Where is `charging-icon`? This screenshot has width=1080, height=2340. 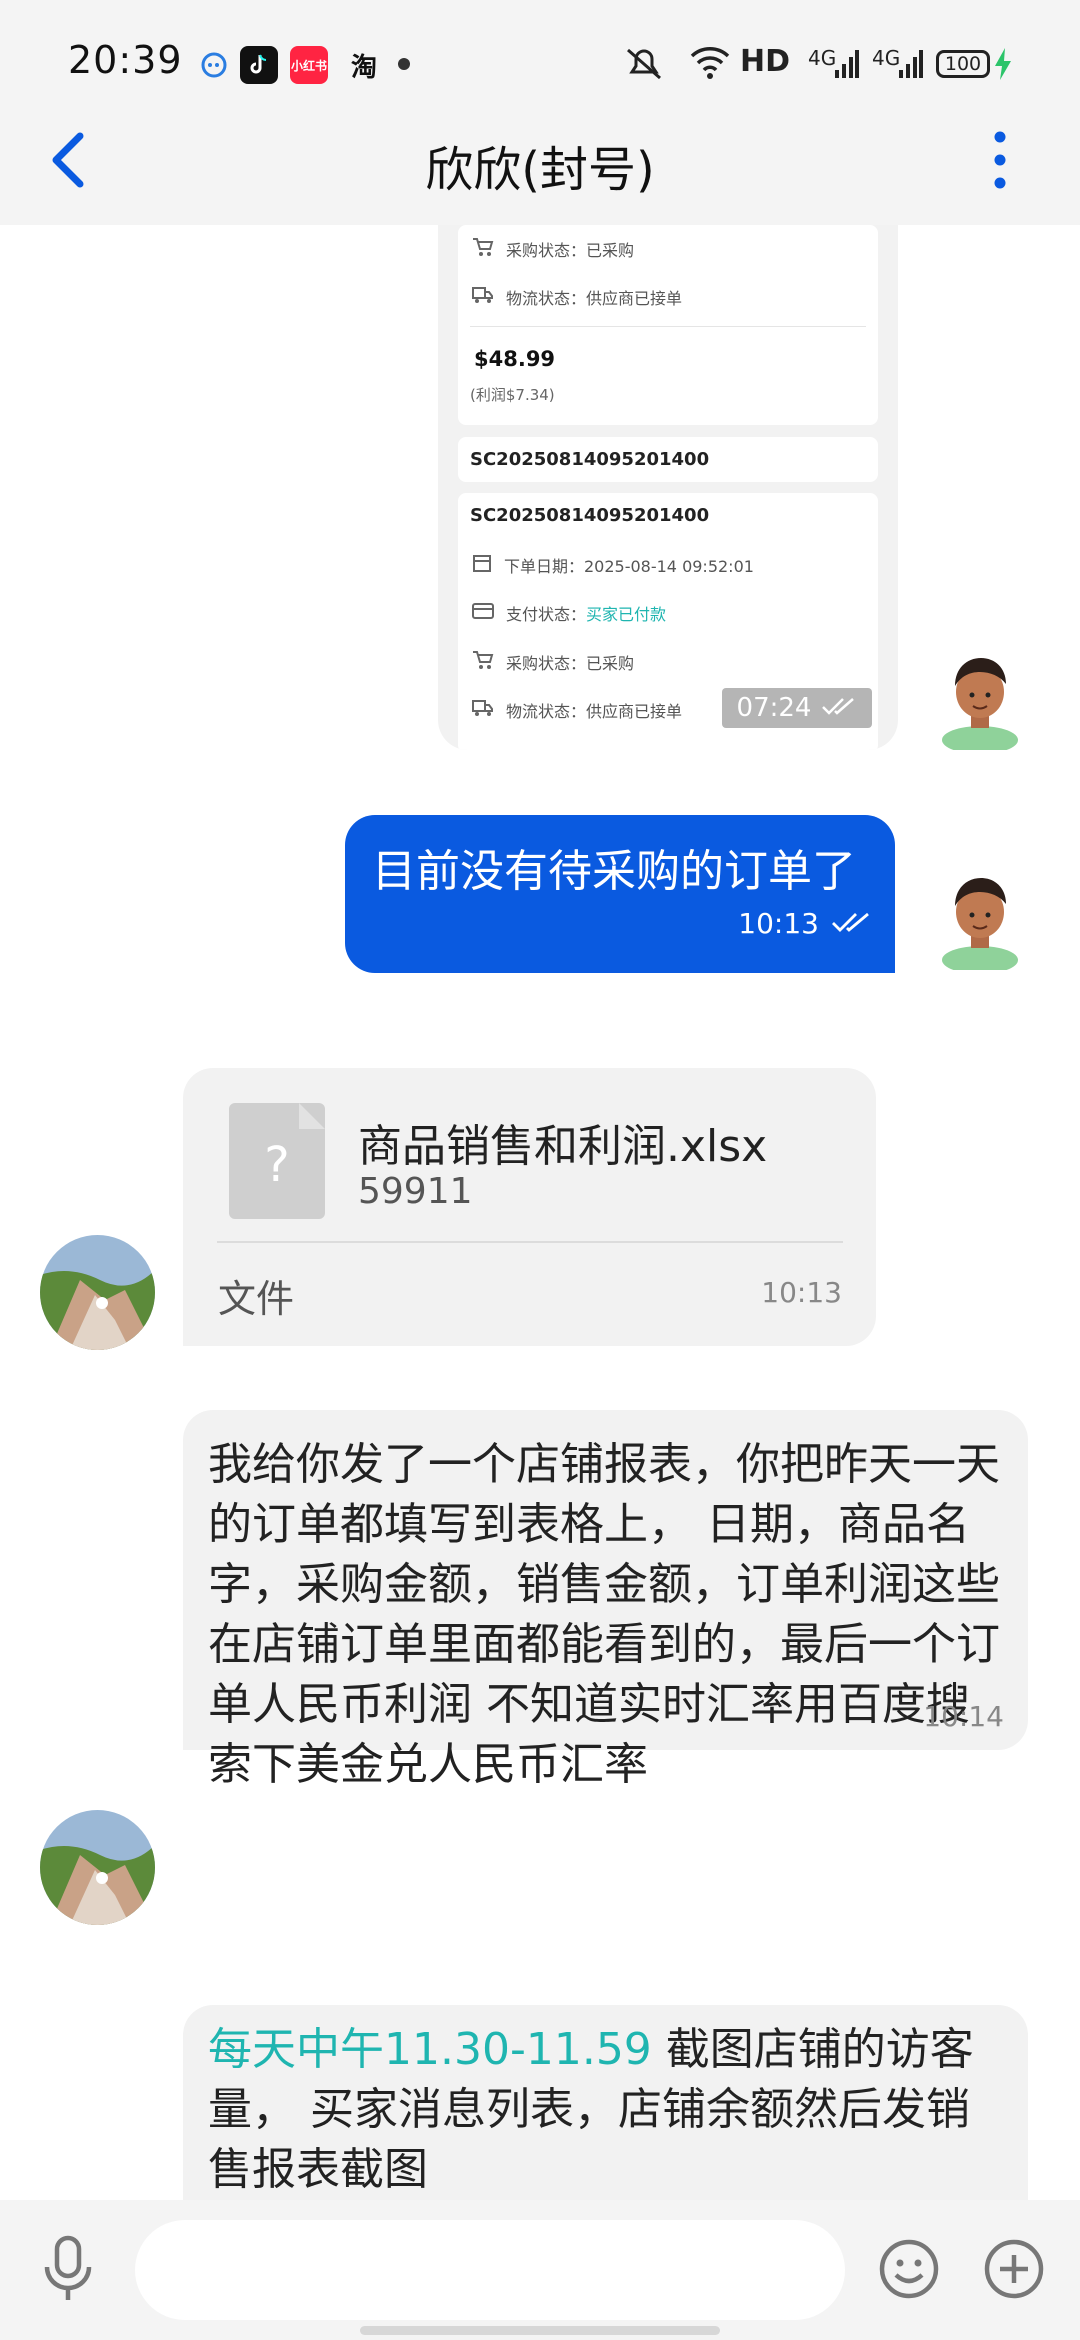 charging-icon is located at coordinates (1003, 66).